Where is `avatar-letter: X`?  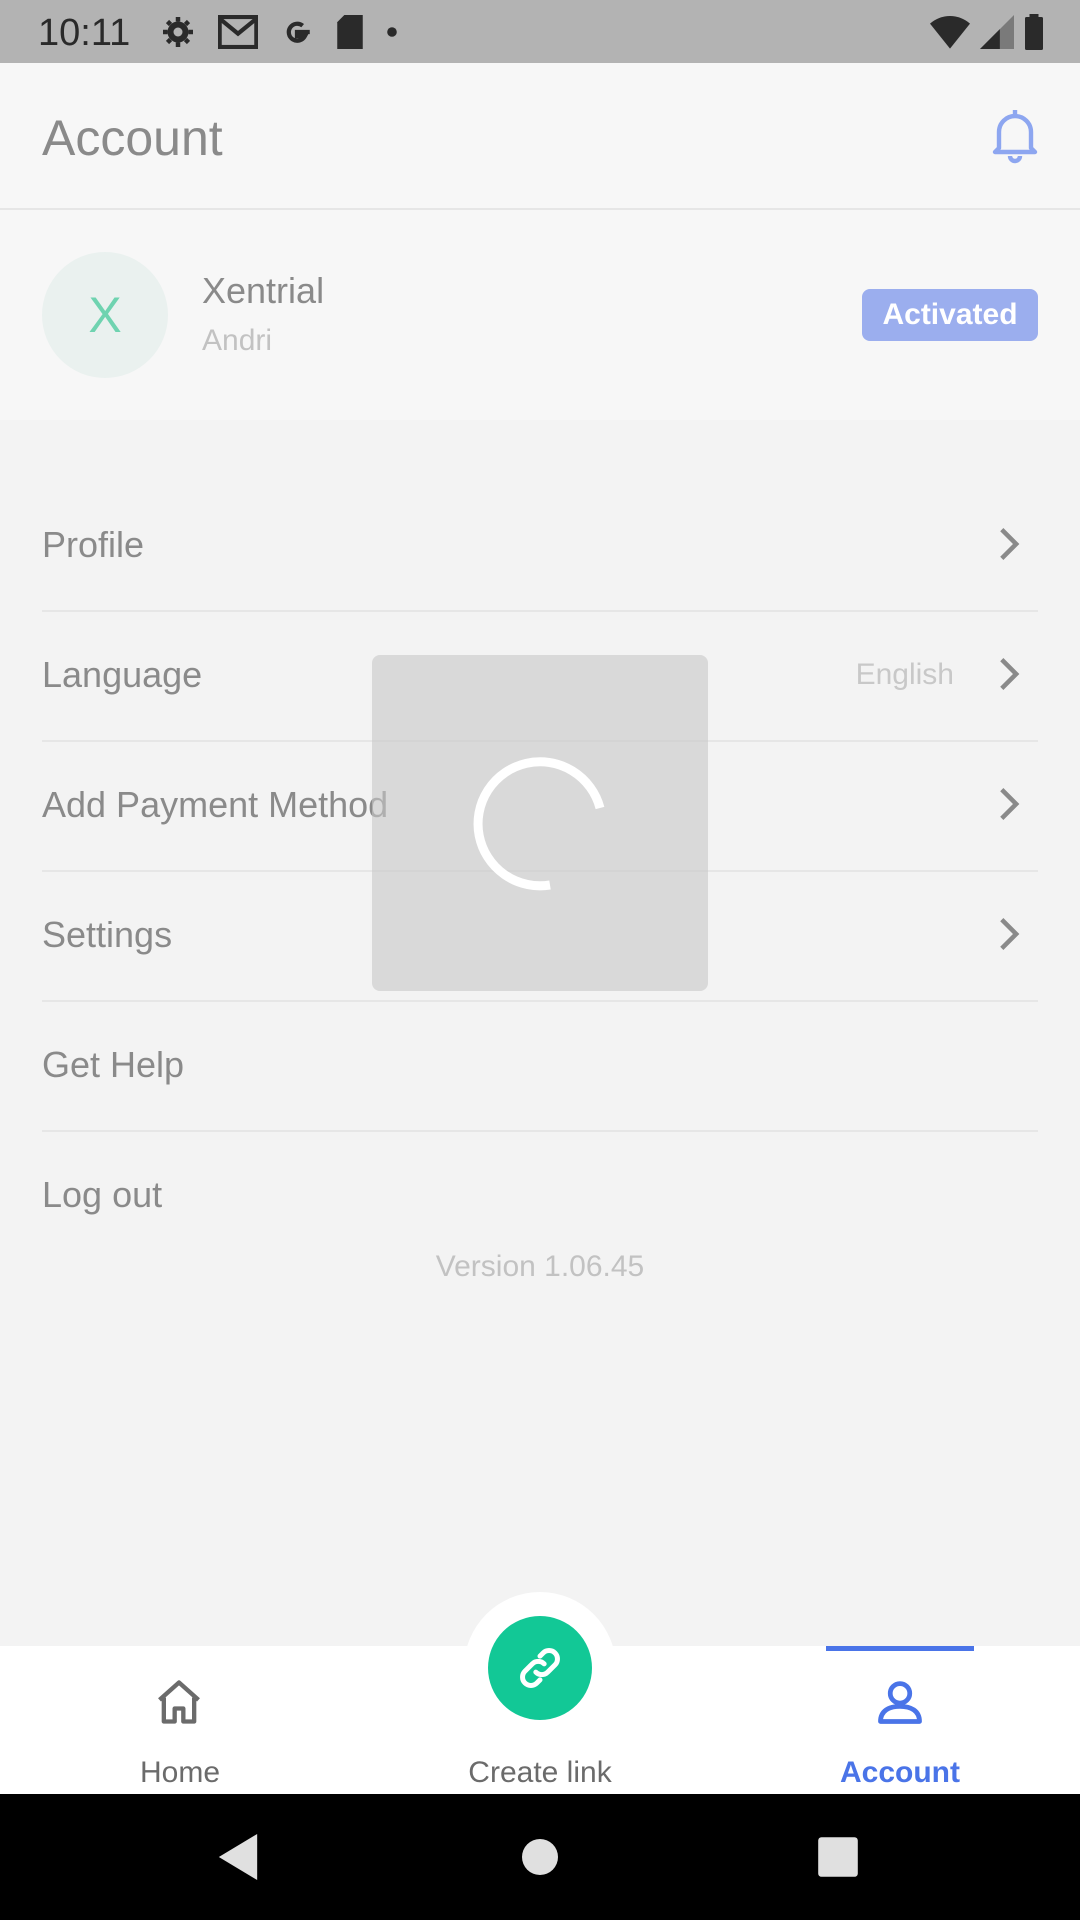
avatar-letter: X is located at coordinates (105, 315).